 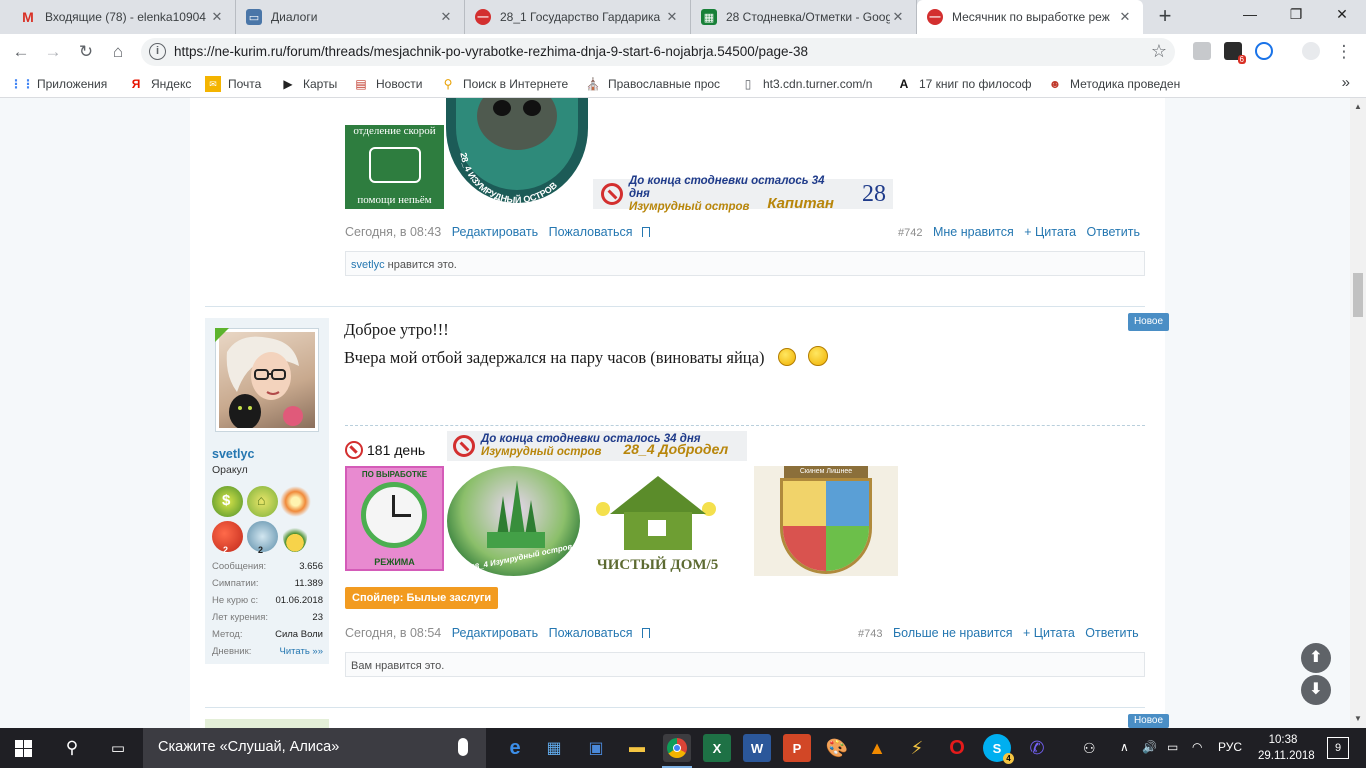 What do you see at coordinates (1030, 17) in the screenshot?
I see `tab-active: — Месячник по выработке реж ✕` at bounding box center [1030, 17].